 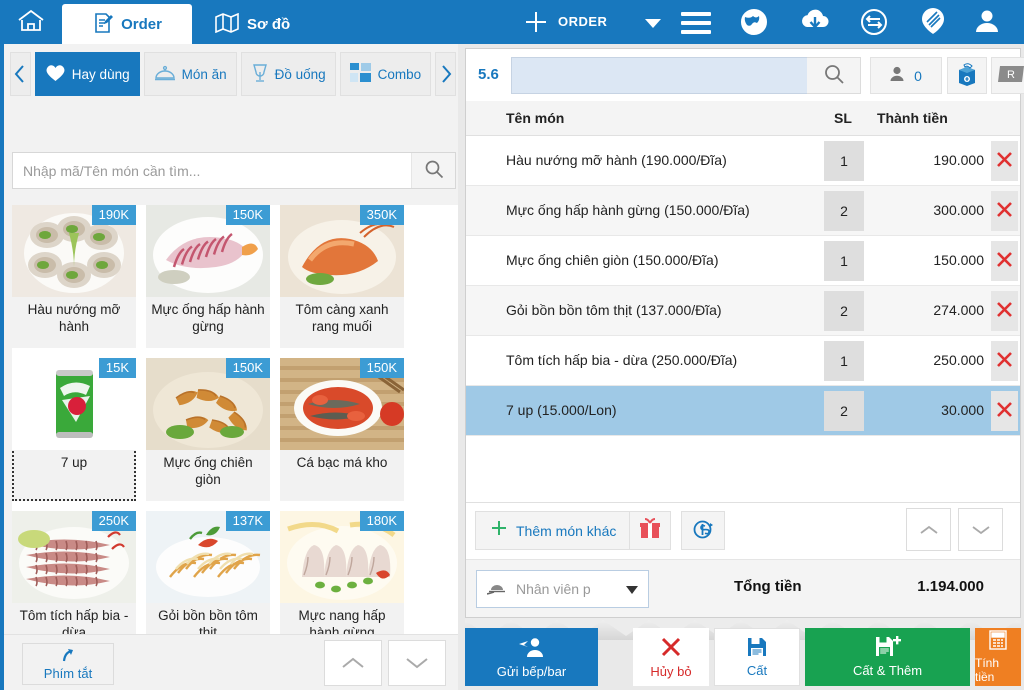 I want to click on category-tab-mon-an: Món ăn, so click(x=190, y=74).